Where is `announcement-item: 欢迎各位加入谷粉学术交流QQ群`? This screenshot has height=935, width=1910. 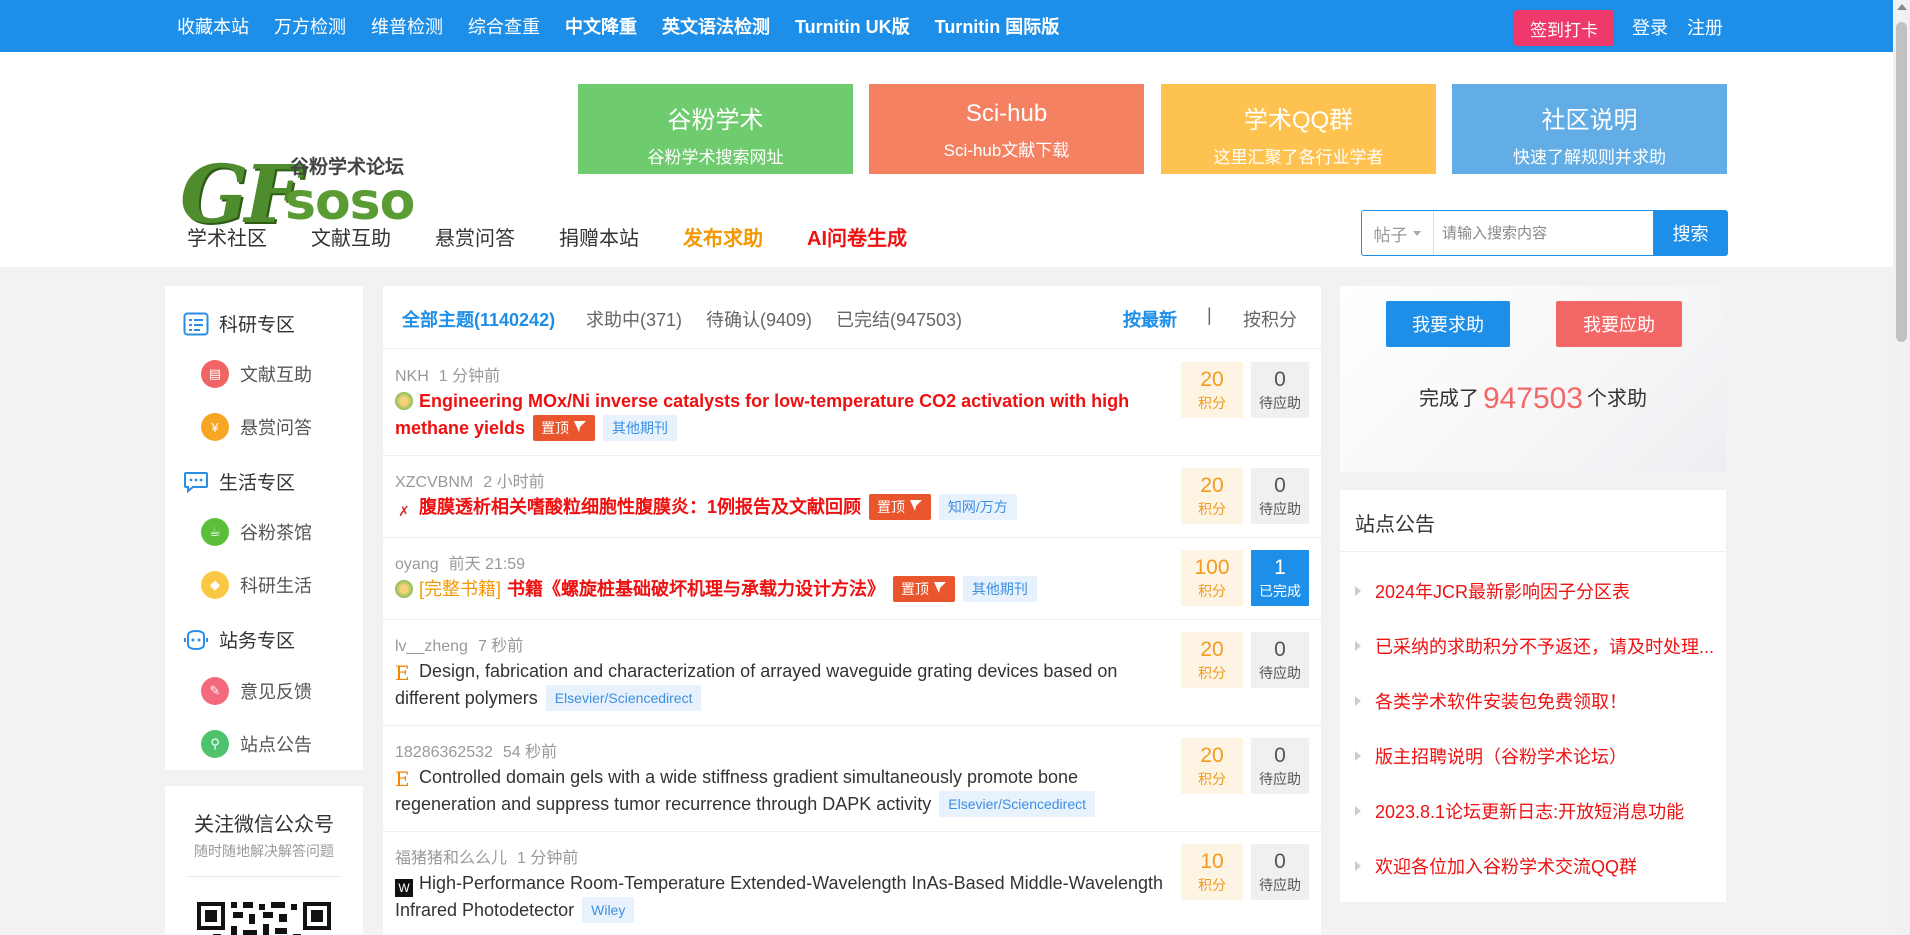 announcement-item: 欢迎各位加入谷粉学术交流QQ群 is located at coordinates (1496, 866).